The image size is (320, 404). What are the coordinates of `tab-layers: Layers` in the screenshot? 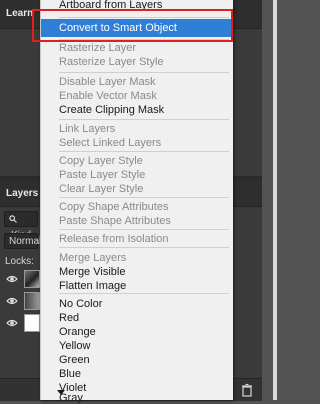 It's located at (22, 193).